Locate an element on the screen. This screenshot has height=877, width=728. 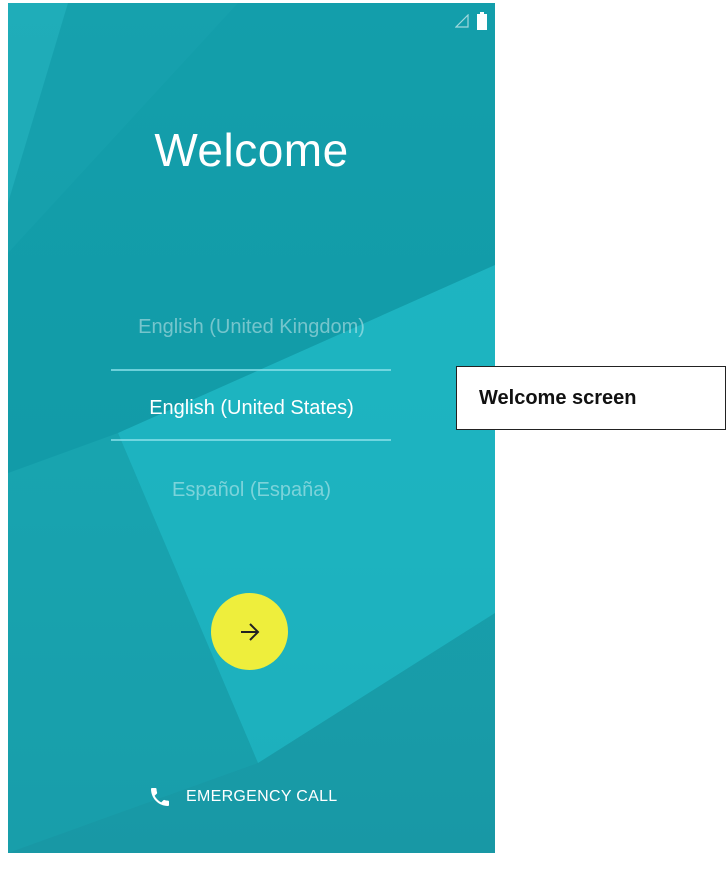
language-option: English (United Kingdom) is located at coordinates (251, 327).